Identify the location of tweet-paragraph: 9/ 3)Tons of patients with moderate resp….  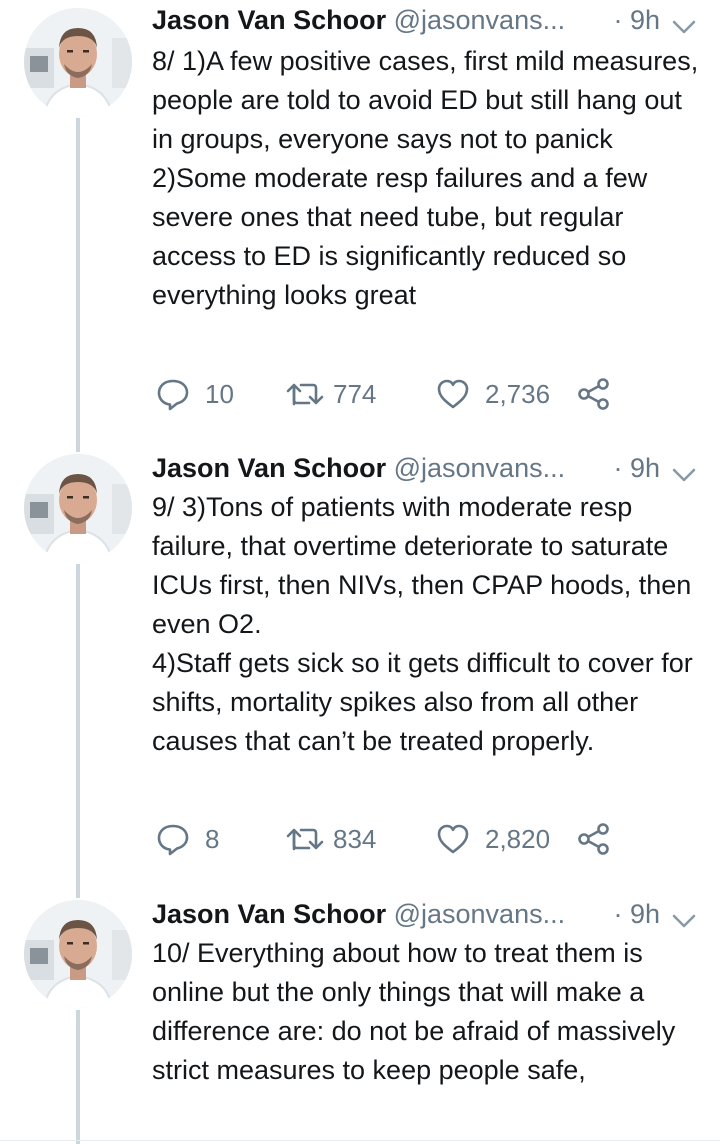
(422, 565).